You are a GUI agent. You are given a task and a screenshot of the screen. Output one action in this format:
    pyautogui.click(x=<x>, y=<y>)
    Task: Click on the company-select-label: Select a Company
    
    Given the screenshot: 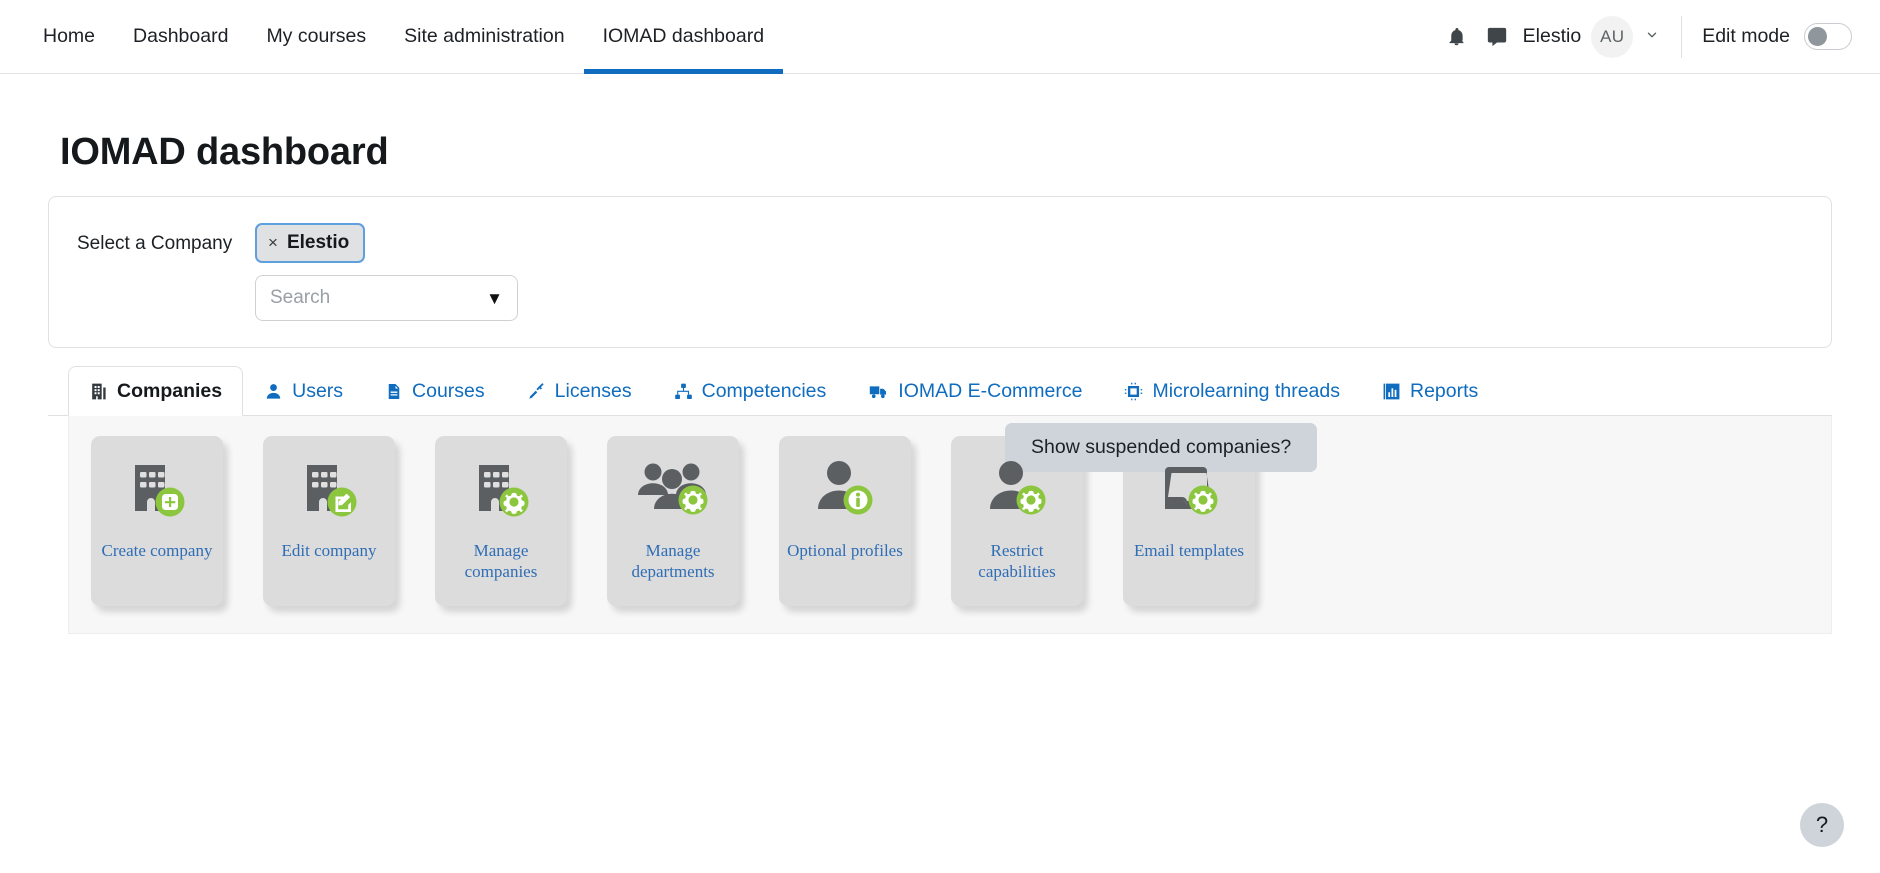 What is the action you would take?
    pyautogui.click(x=155, y=243)
    